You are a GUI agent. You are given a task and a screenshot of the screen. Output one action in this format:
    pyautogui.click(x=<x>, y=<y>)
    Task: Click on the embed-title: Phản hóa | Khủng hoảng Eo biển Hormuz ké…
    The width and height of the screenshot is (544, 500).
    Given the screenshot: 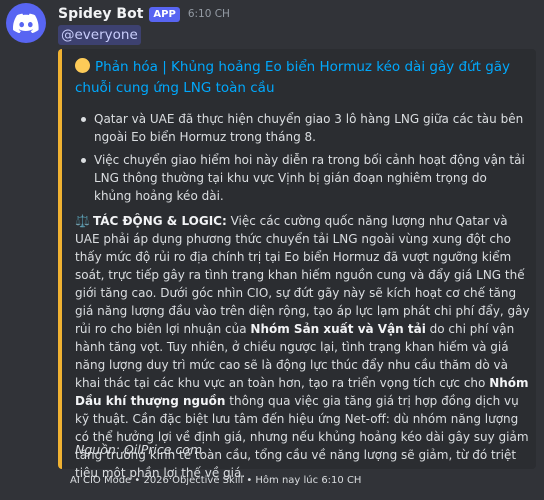 What is the action you would take?
    pyautogui.click(x=302, y=78)
    